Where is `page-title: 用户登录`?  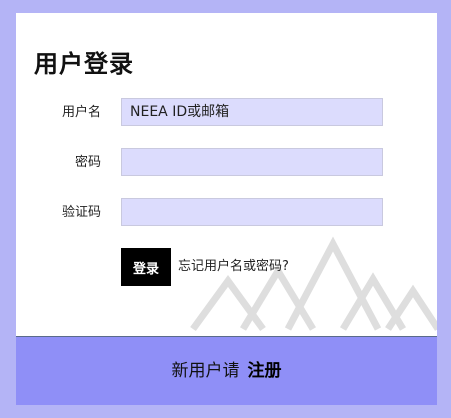
page-title: 用户登录 is located at coordinates (84, 64).